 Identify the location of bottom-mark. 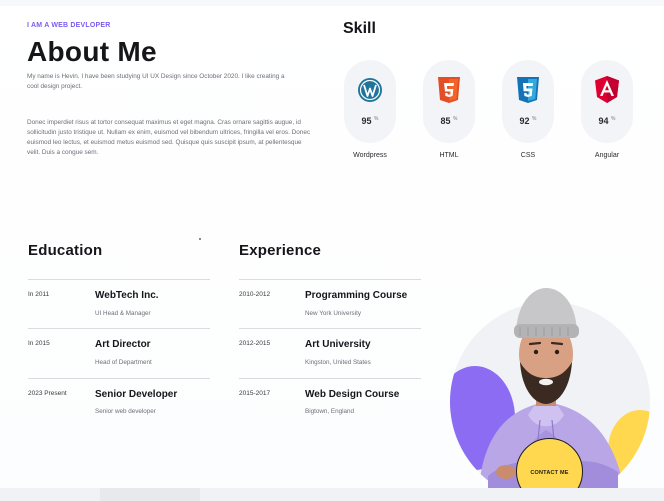
(150, 494).